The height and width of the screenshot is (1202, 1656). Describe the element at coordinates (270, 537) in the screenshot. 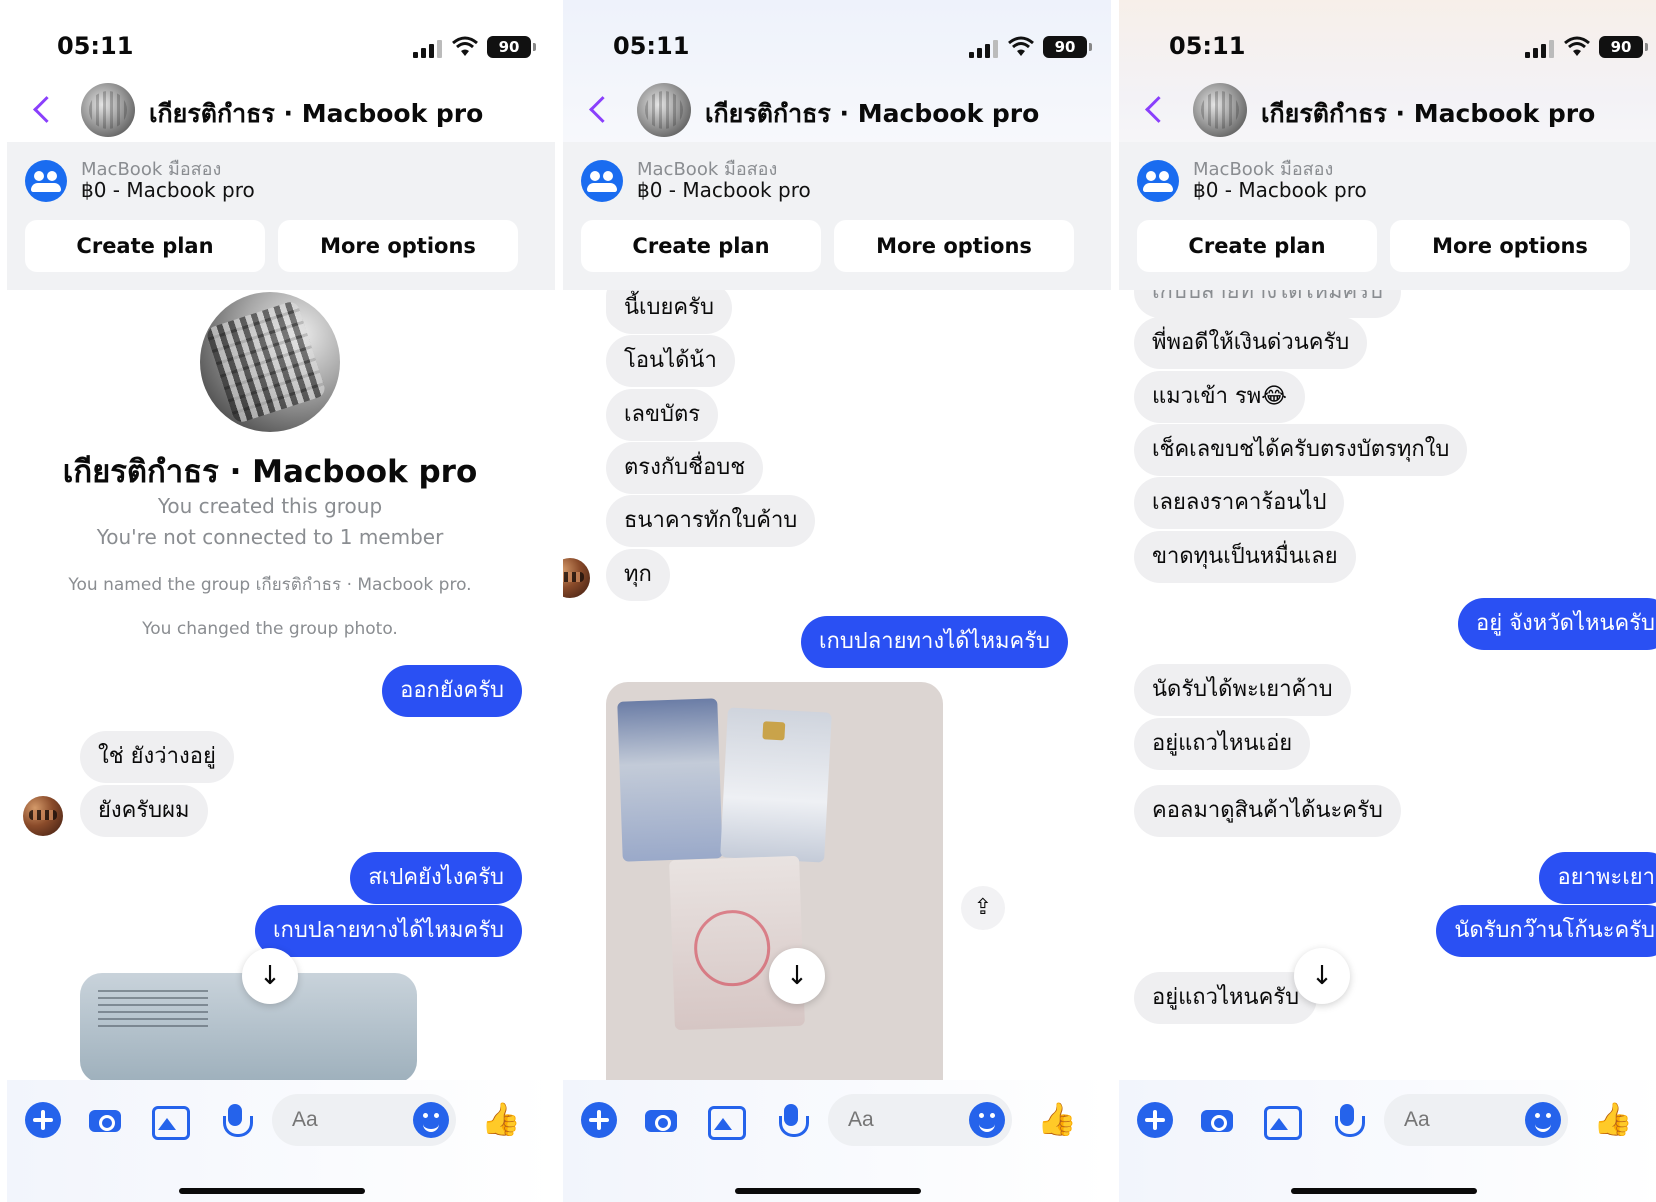

I see `system-note: You're not connected to 1 member` at that location.